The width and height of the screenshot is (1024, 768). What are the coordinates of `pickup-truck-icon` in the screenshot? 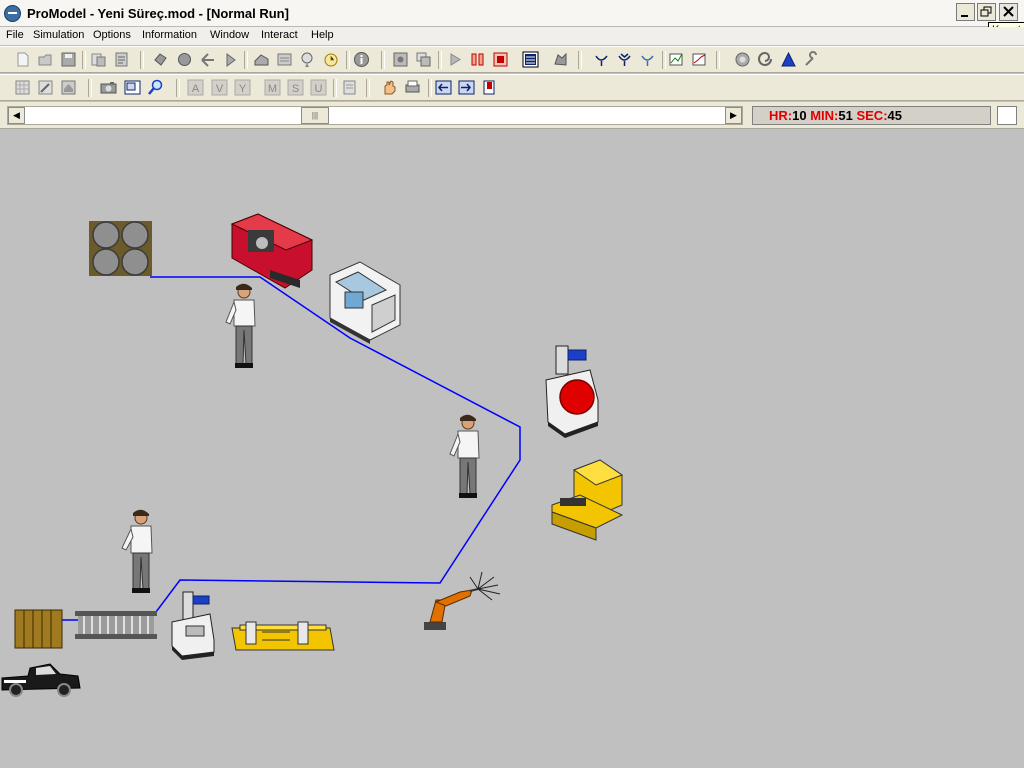 It's located at (41, 680).